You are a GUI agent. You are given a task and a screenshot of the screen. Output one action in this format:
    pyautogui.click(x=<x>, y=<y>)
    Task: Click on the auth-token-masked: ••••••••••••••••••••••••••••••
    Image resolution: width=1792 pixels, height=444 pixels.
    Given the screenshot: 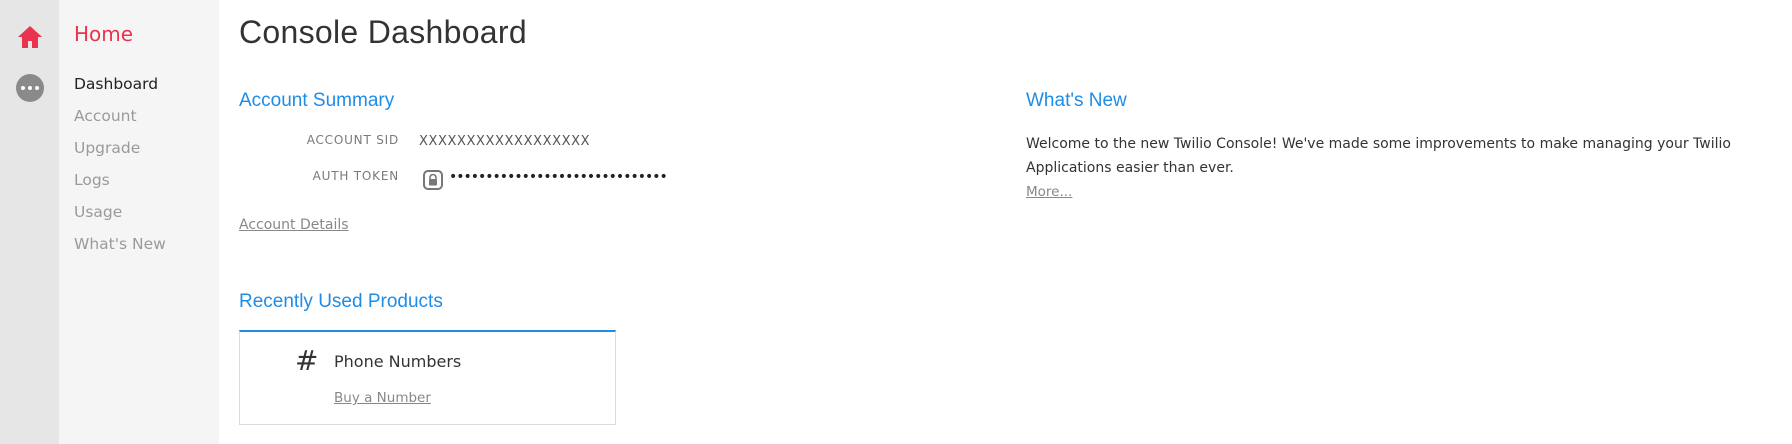 What is the action you would take?
    pyautogui.click(x=558, y=177)
    